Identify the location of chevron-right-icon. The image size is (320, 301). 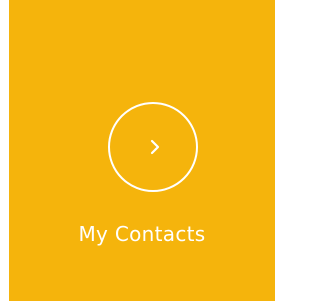
(155, 147).